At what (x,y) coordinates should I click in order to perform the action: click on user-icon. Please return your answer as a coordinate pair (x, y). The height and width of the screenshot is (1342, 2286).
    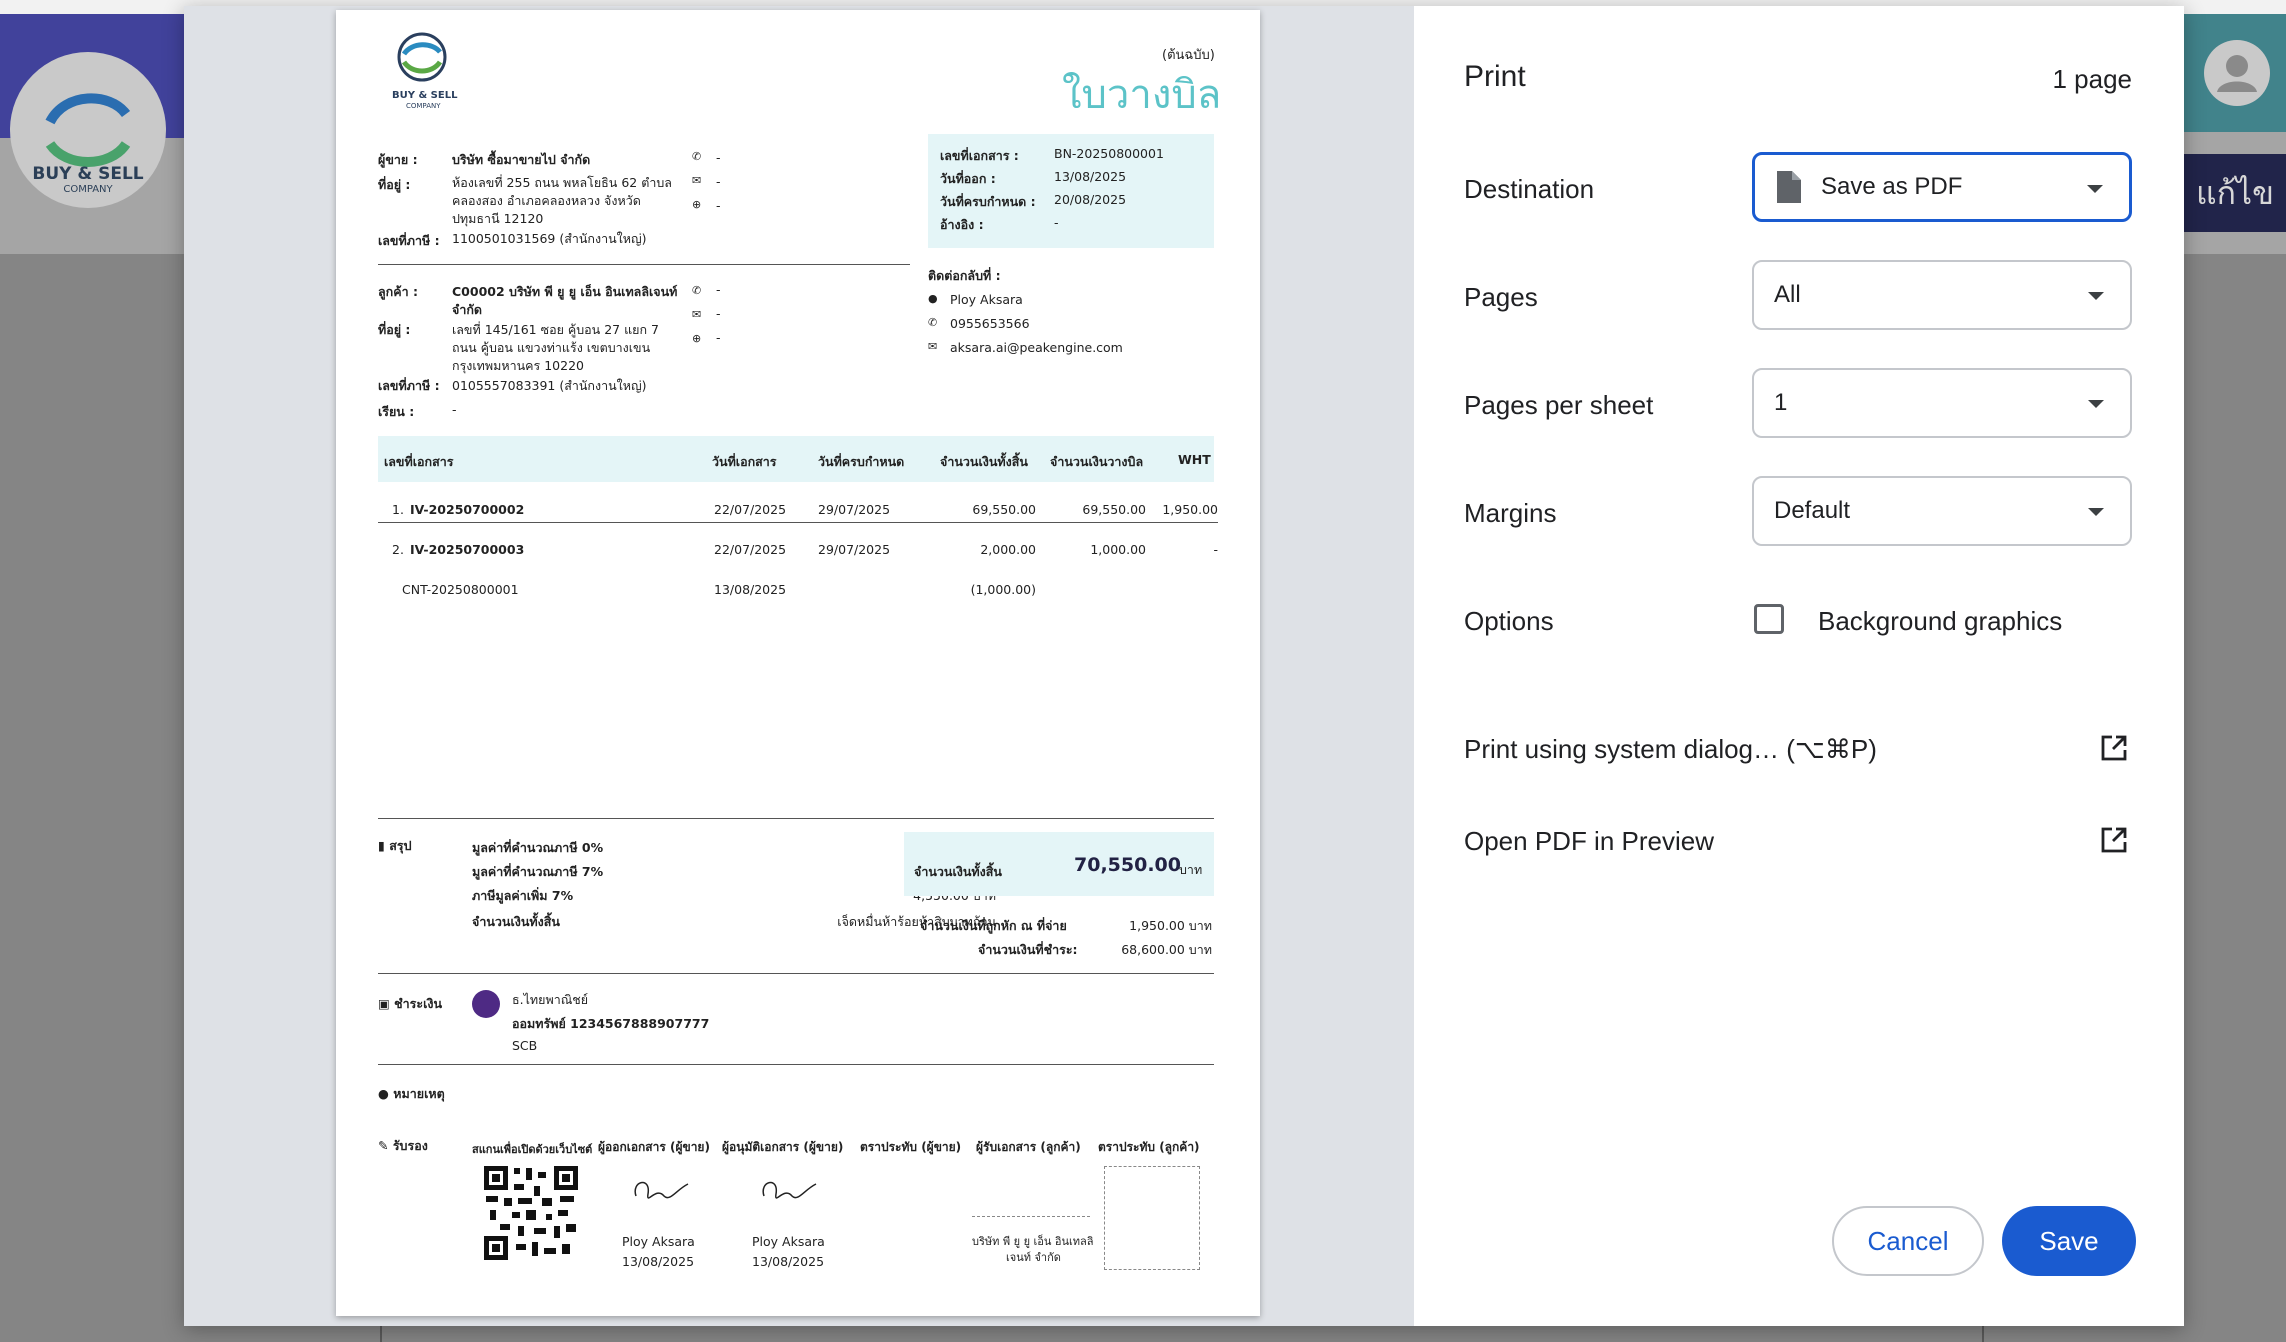
    Looking at the image, I should click on (2237, 73).